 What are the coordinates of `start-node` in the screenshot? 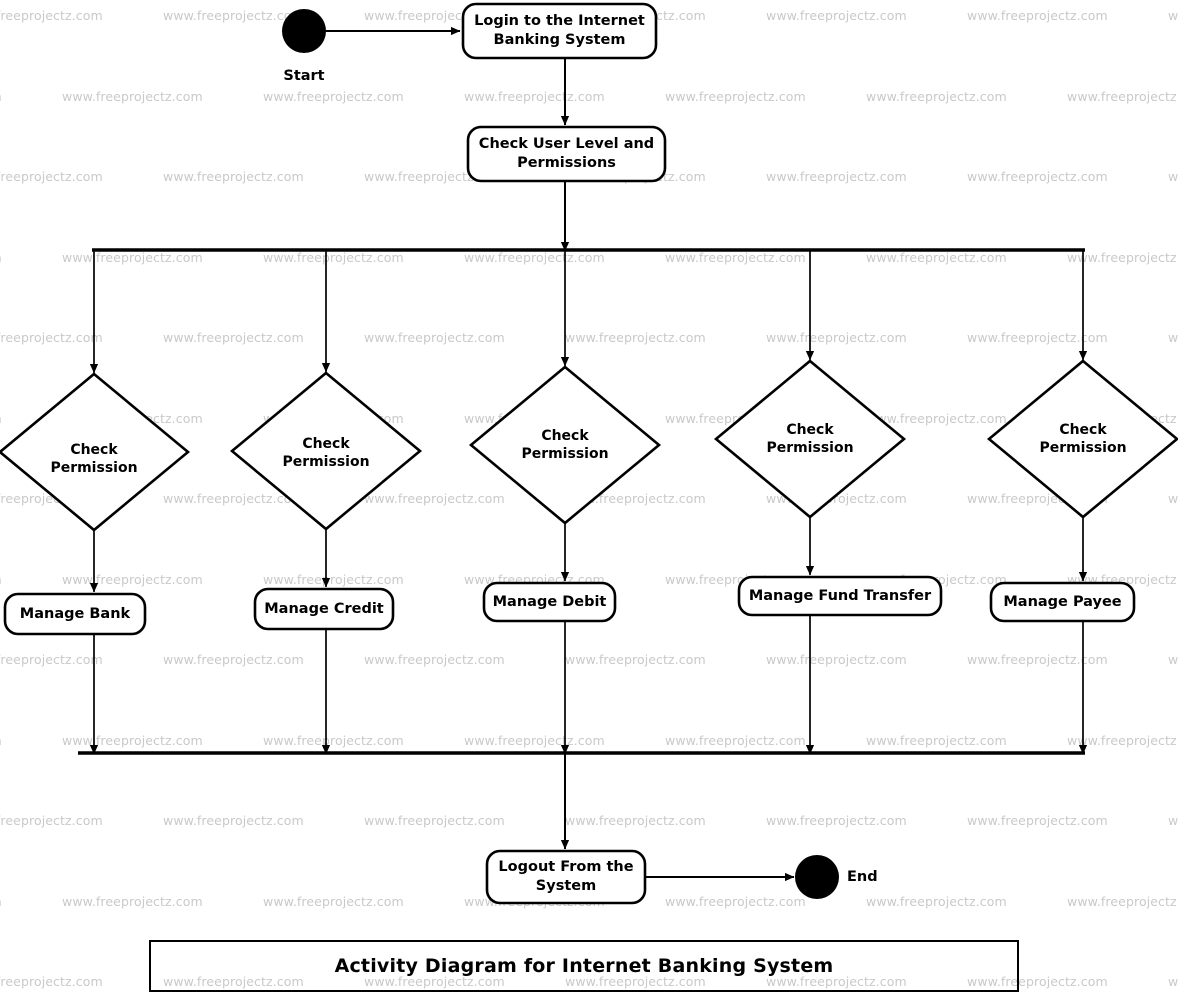 It's located at (304, 31).